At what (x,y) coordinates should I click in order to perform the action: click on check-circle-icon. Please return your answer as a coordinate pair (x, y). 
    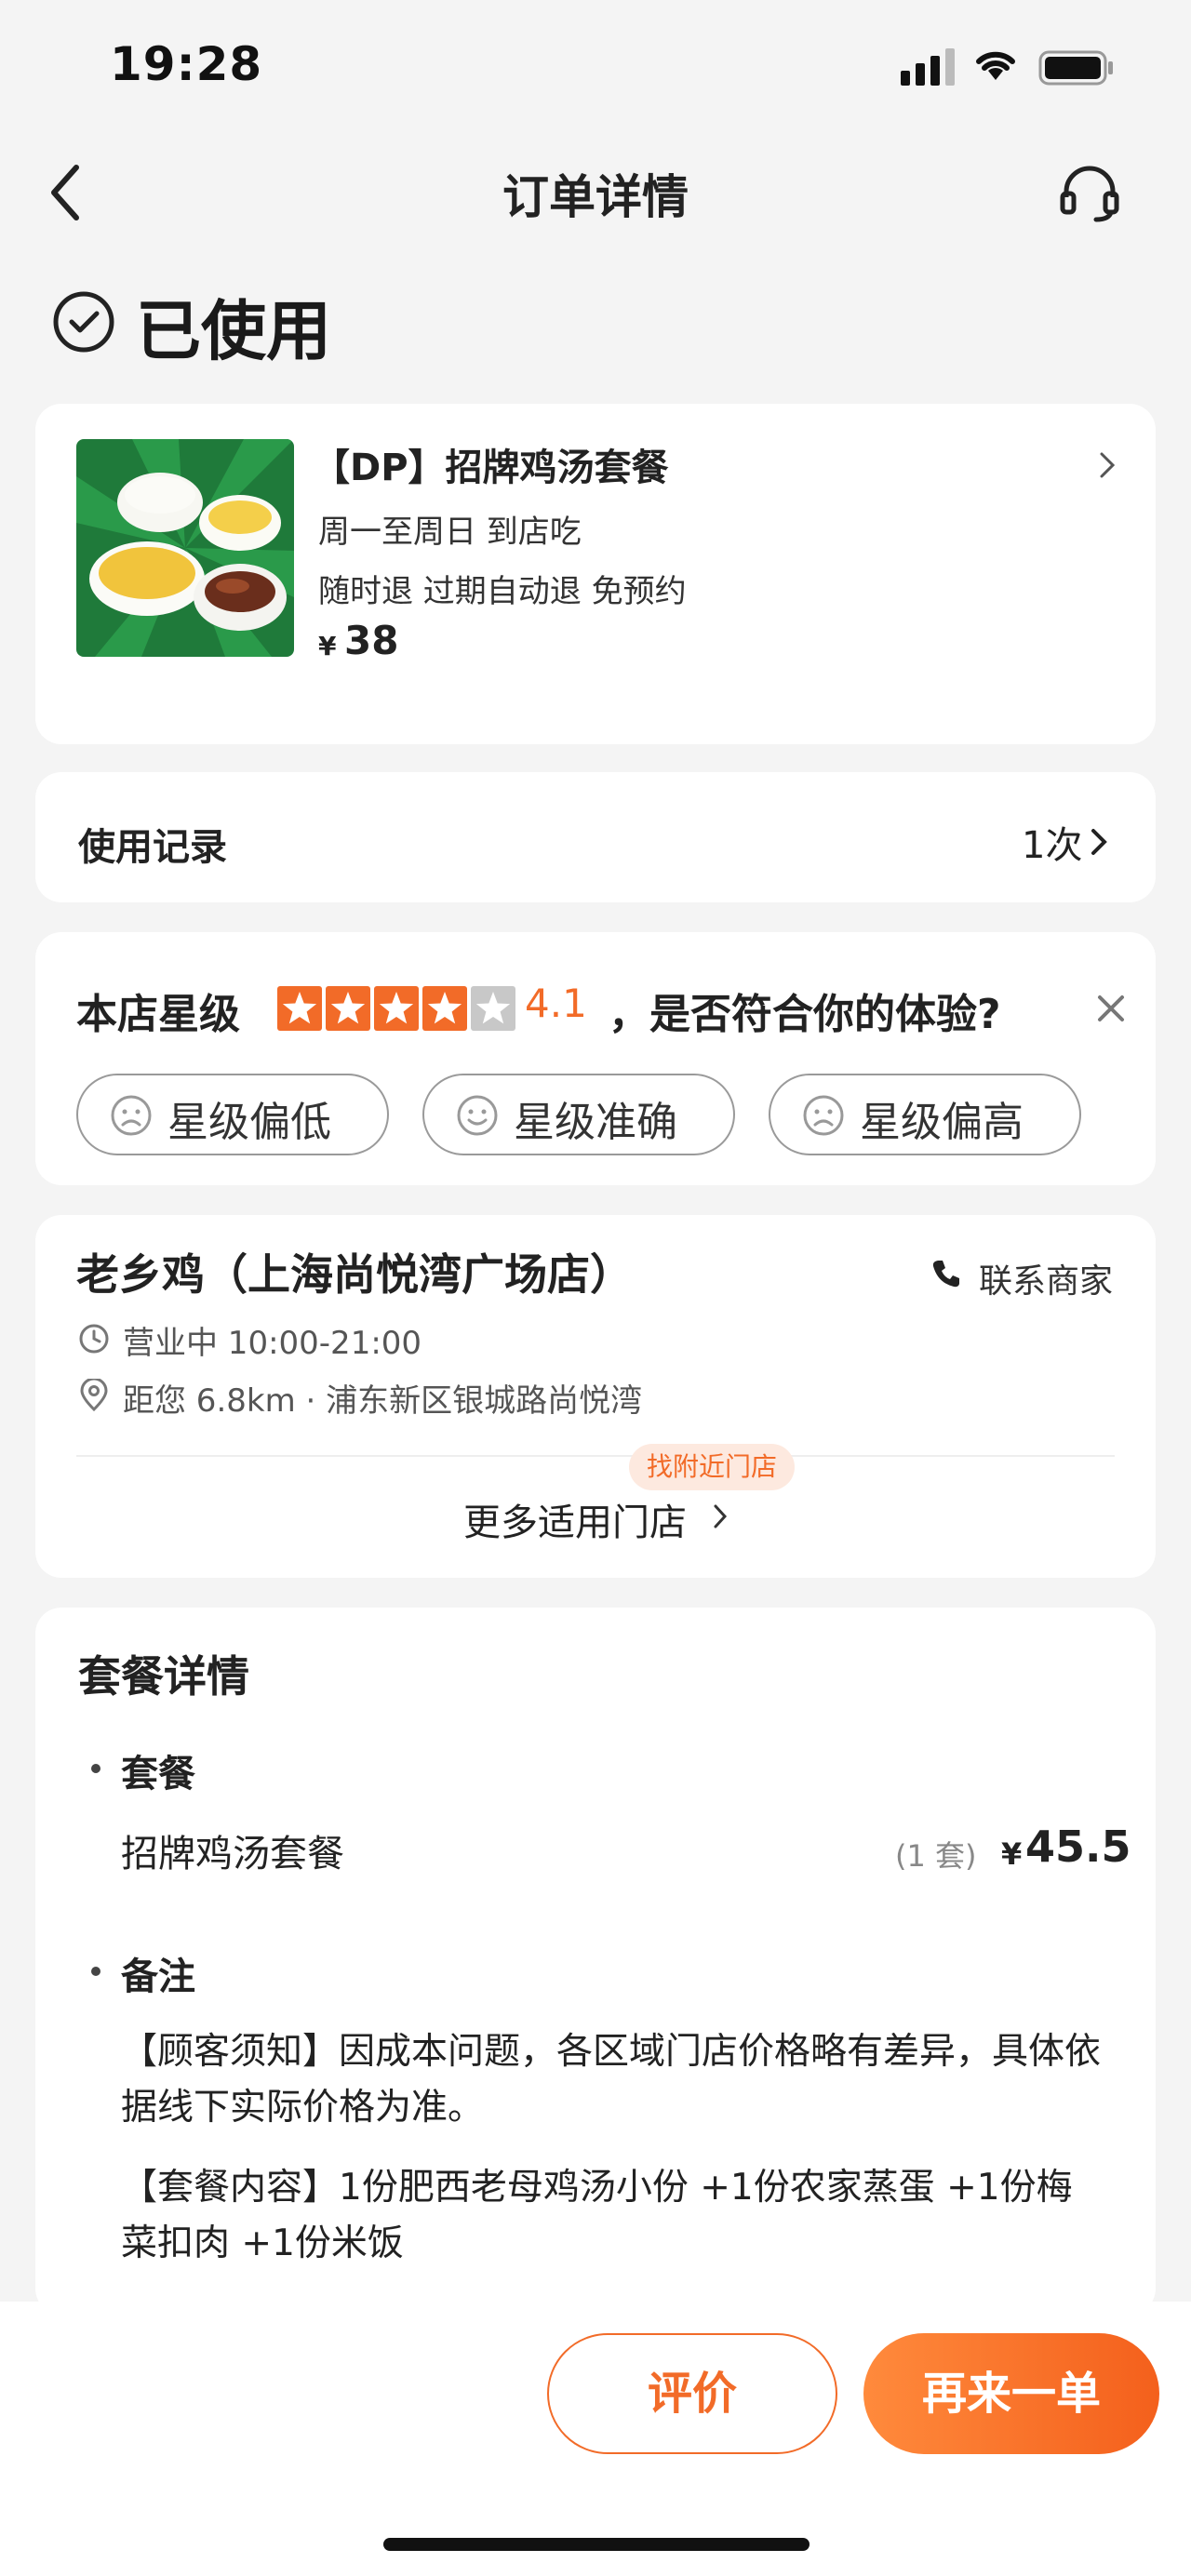
    Looking at the image, I should click on (83, 322).